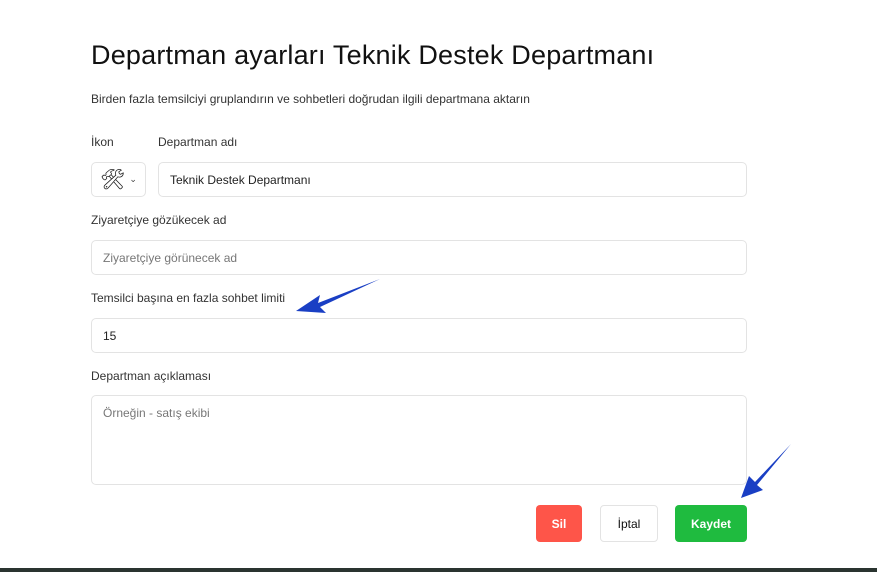 This screenshot has height=572, width=877. I want to click on icon-label: İkon, so click(102, 142).